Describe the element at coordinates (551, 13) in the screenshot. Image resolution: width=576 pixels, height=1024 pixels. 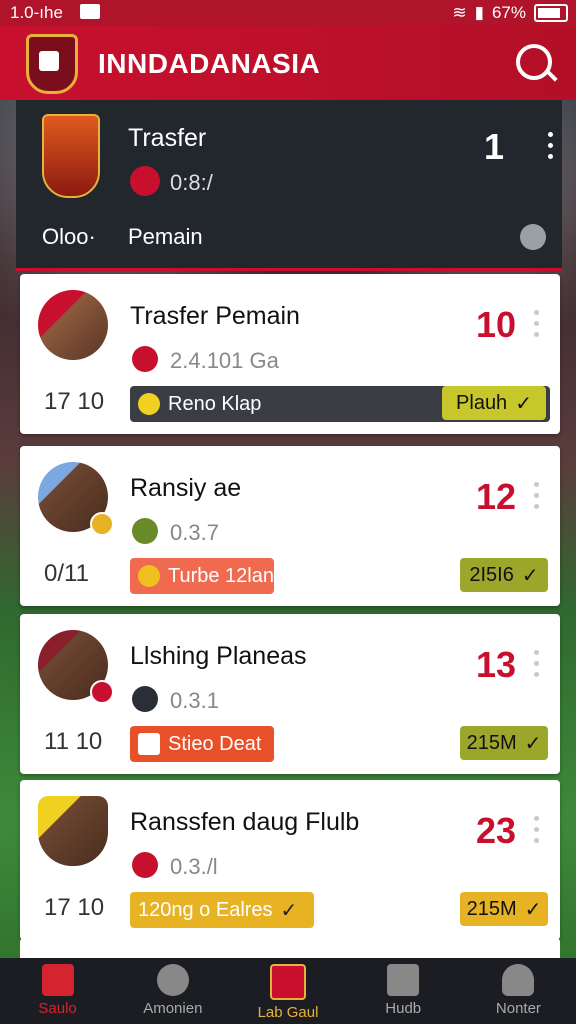
I see `battery-icon` at that location.